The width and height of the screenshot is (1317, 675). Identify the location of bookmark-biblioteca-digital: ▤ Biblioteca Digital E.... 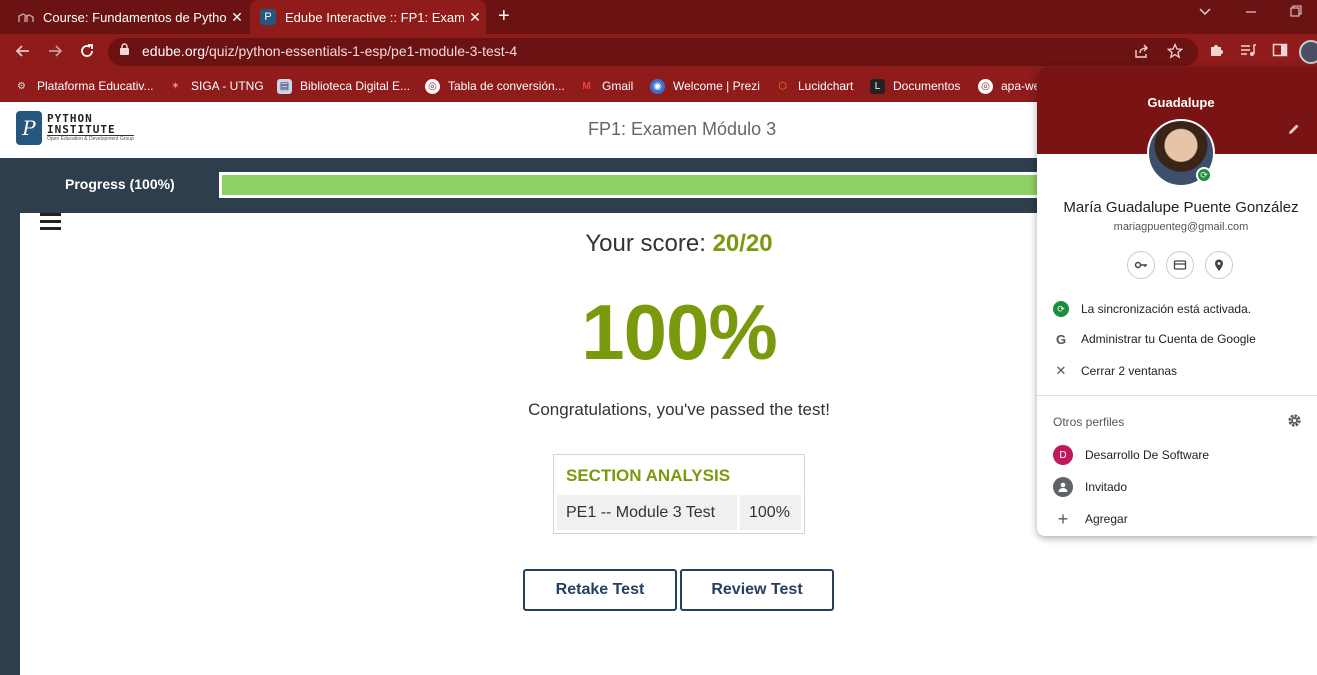
(343, 86).